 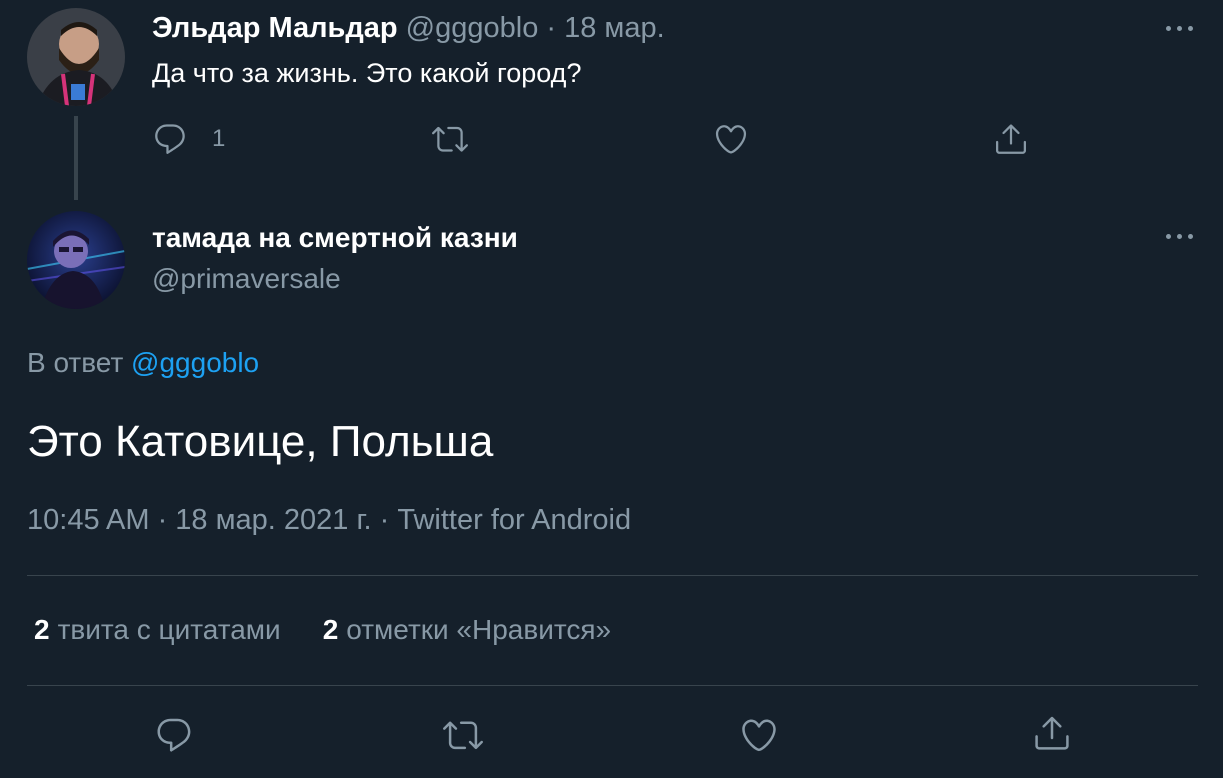 I want to click on tweet-stats: 2 твита с цитатами 2 отметки «Нравится», so click(x=322, y=630).